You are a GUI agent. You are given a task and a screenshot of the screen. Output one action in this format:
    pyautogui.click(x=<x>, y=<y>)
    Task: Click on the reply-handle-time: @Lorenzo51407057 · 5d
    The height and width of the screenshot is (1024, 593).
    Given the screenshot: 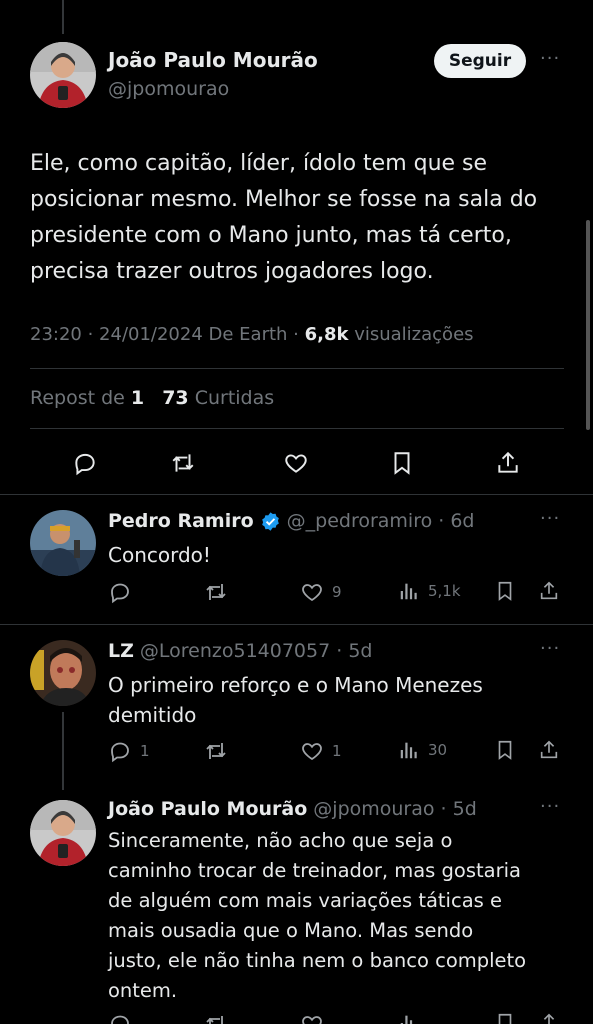 What is the action you would take?
    pyautogui.click(x=256, y=651)
    